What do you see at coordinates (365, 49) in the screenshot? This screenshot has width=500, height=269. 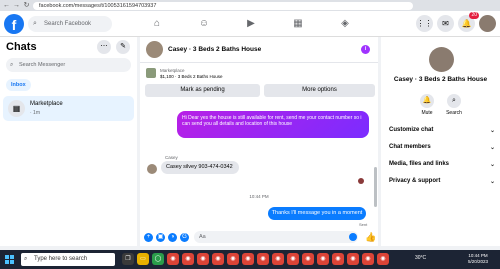 I see `info-icon: i` at bounding box center [365, 49].